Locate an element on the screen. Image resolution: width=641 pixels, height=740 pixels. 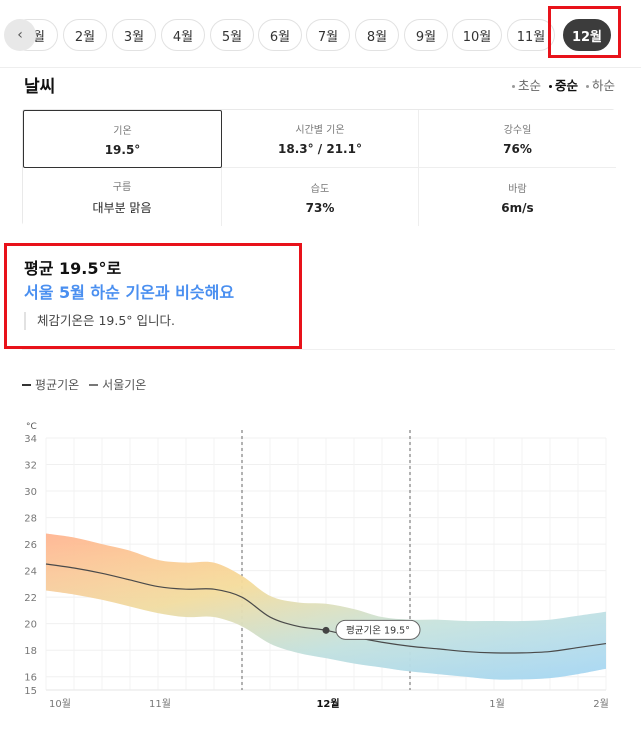
y-ticks: 34 32 30 28 26 24 22 20 18 16 15 is located at coordinates (30, 565).